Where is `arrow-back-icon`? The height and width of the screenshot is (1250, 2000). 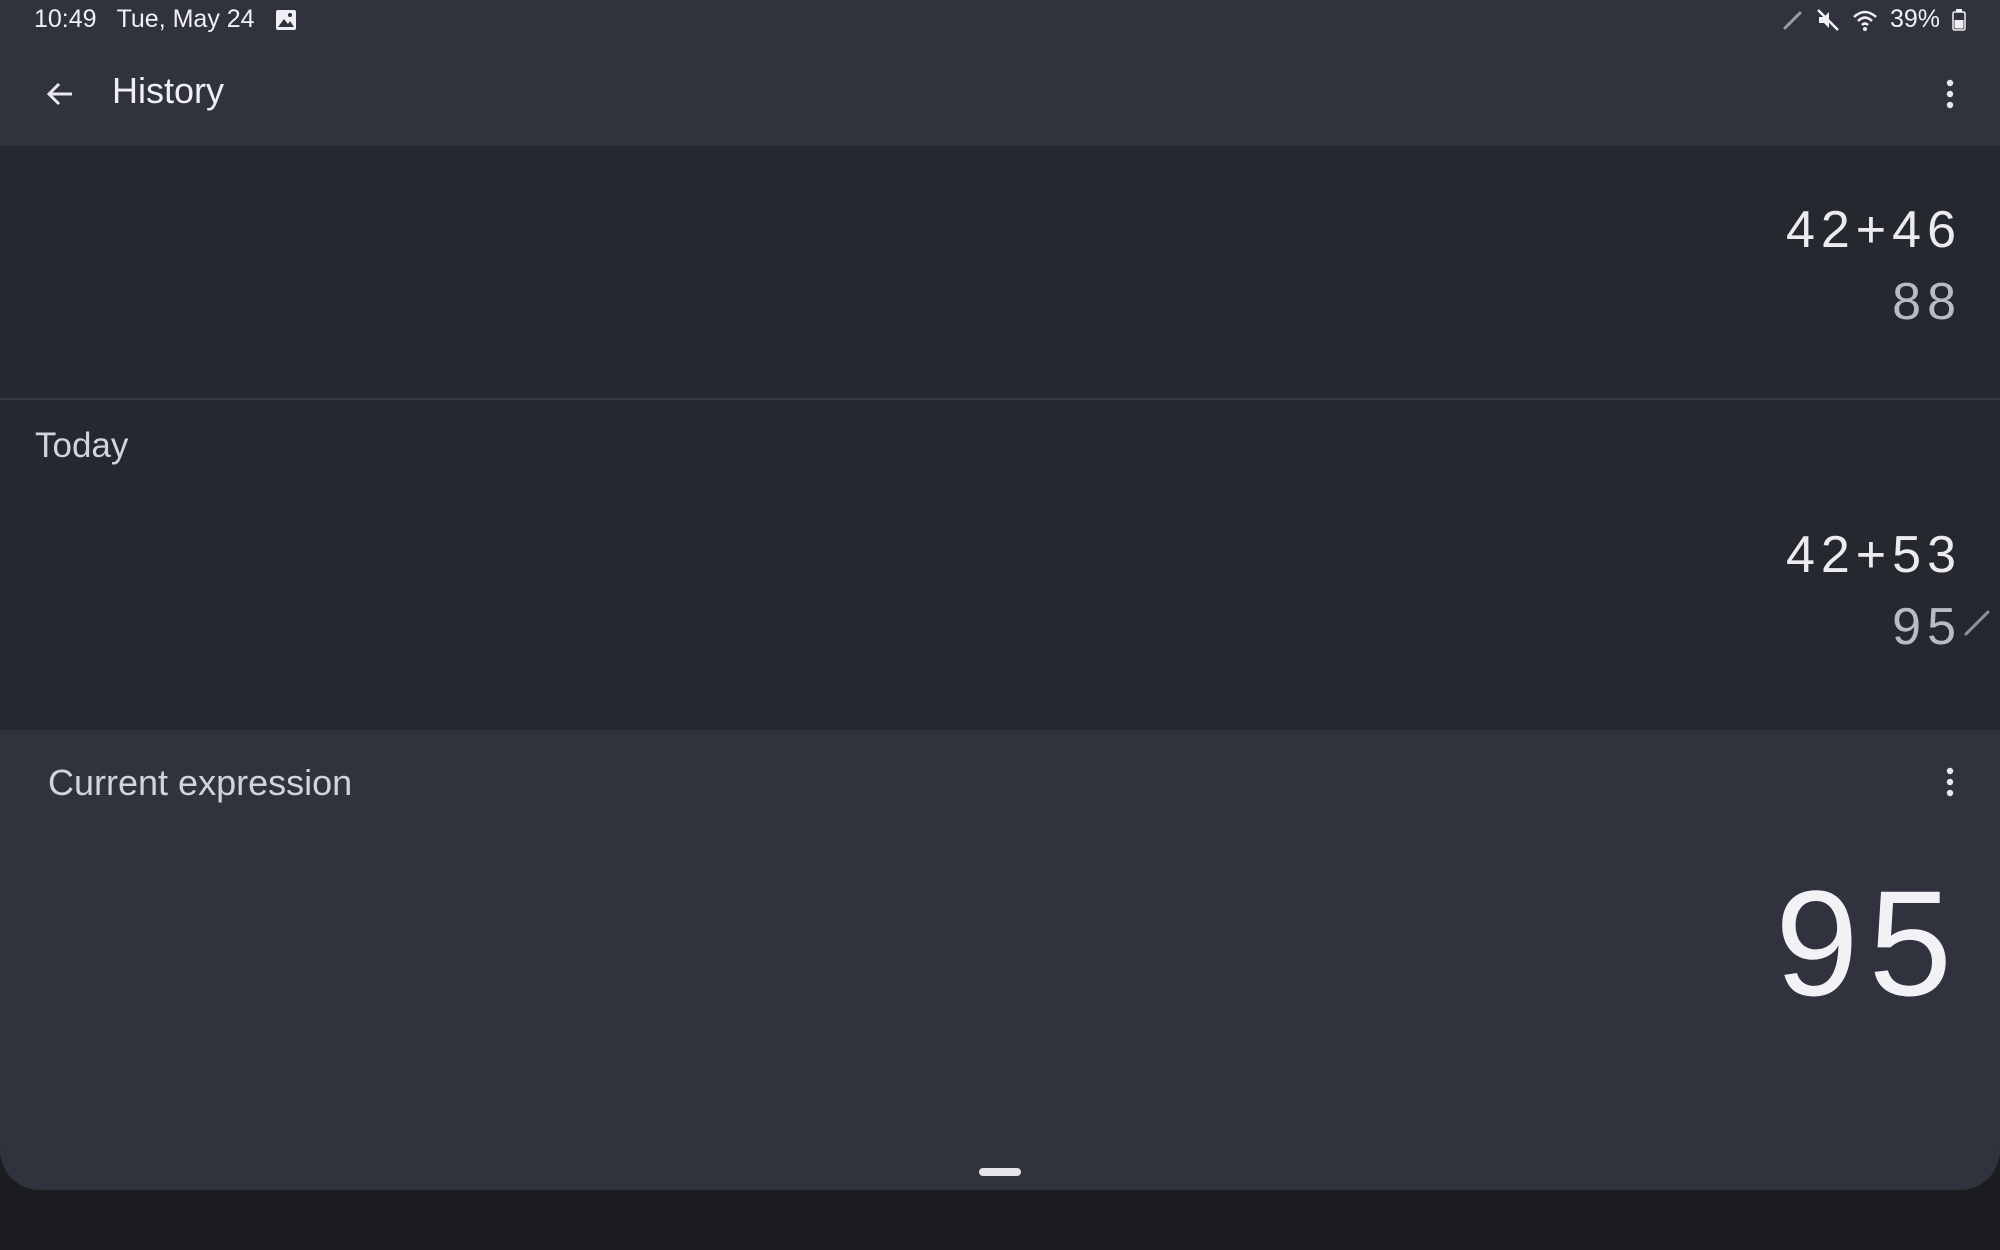
arrow-back-icon is located at coordinates (60, 94).